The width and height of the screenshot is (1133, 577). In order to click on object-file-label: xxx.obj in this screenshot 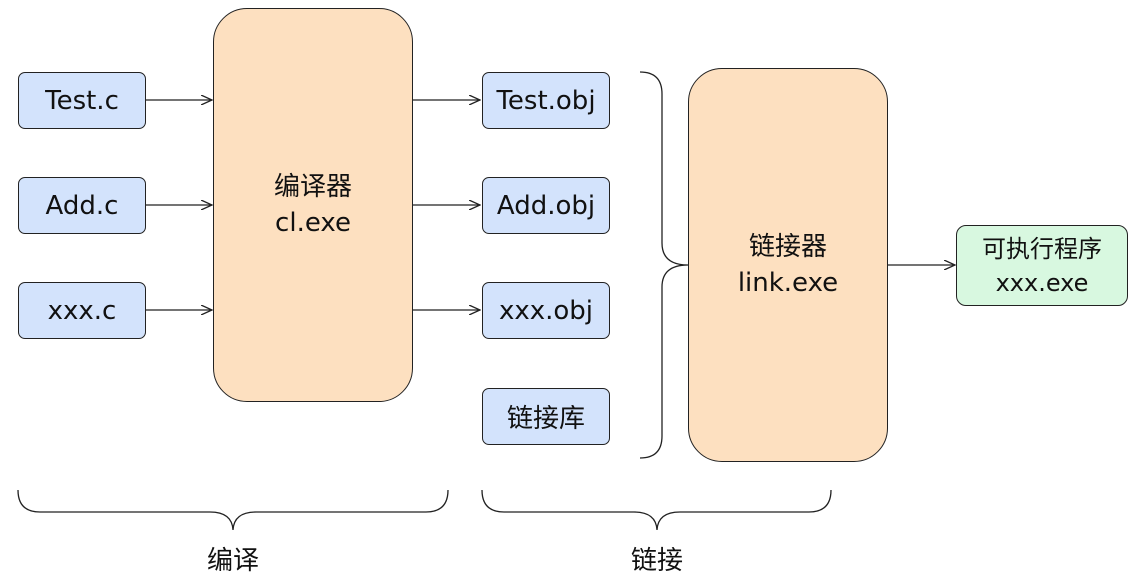, I will do `click(546, 310)`.